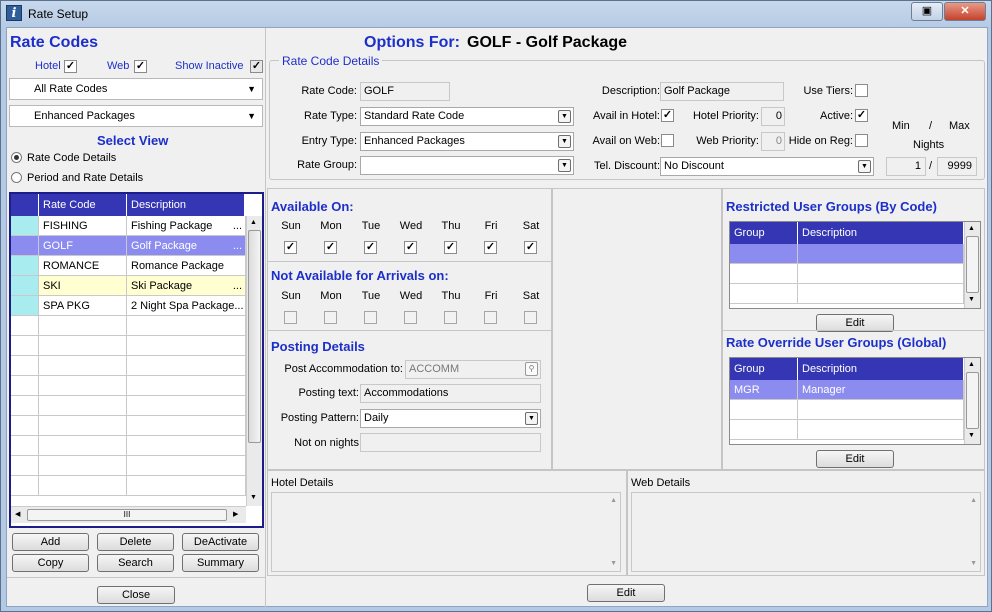 The height and width of the screenshot is (612, 992). I want to click on description-field: Golf Package, so click(722, 91).